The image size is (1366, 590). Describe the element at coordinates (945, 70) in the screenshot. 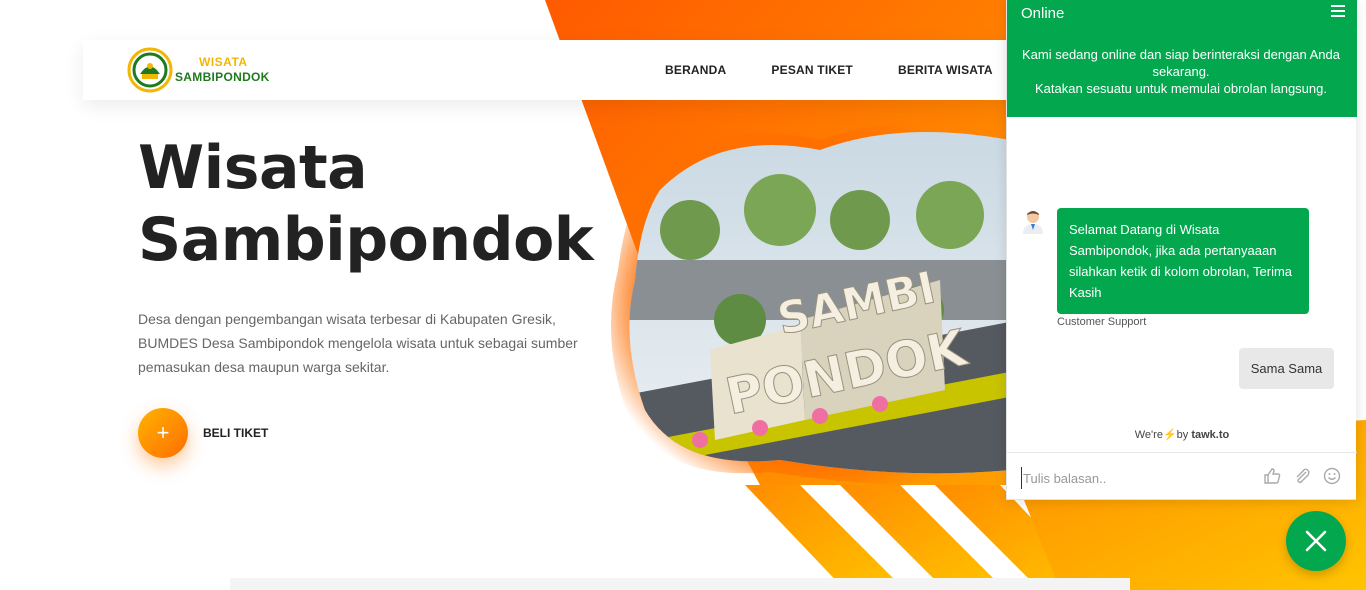

I see `nav-item-berita-wisata: BERITA WISATA` at that location.